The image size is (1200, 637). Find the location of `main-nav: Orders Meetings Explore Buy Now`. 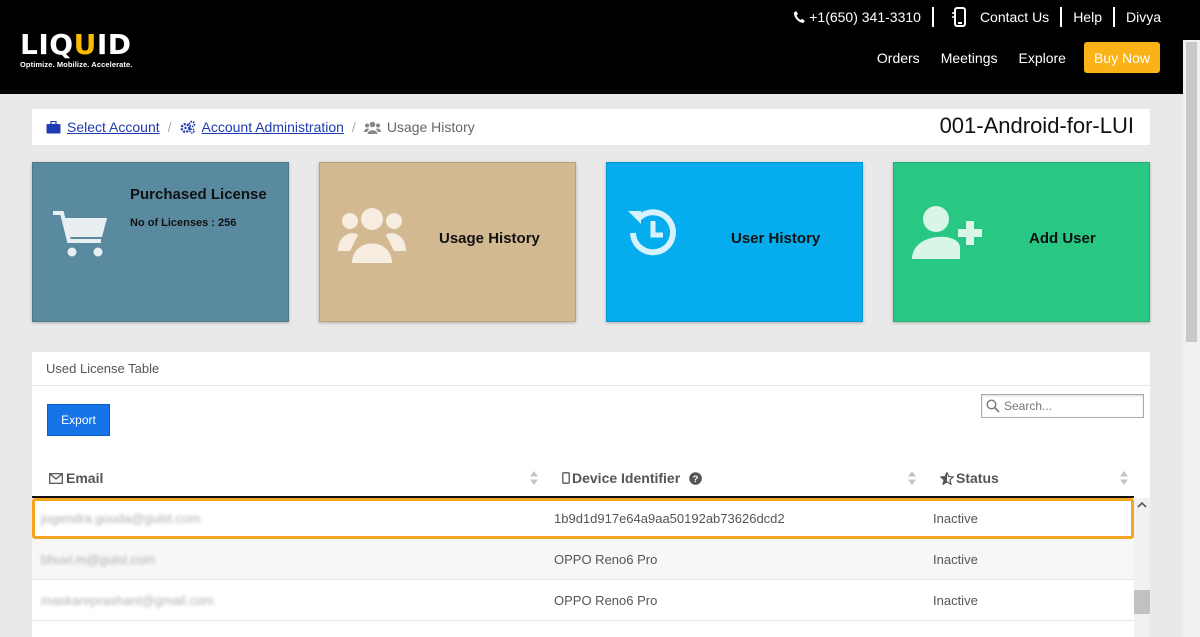

main-nav: Orders Meetings Explore Buy Now is located at coordinates (1008, 57).